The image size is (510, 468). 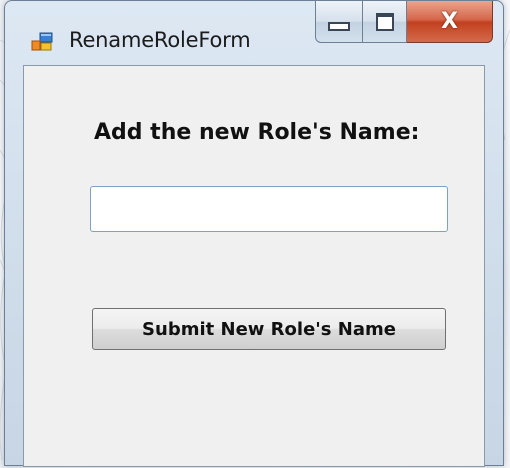 I want to click on caption-buttons: X, so click(x=404, y=24).